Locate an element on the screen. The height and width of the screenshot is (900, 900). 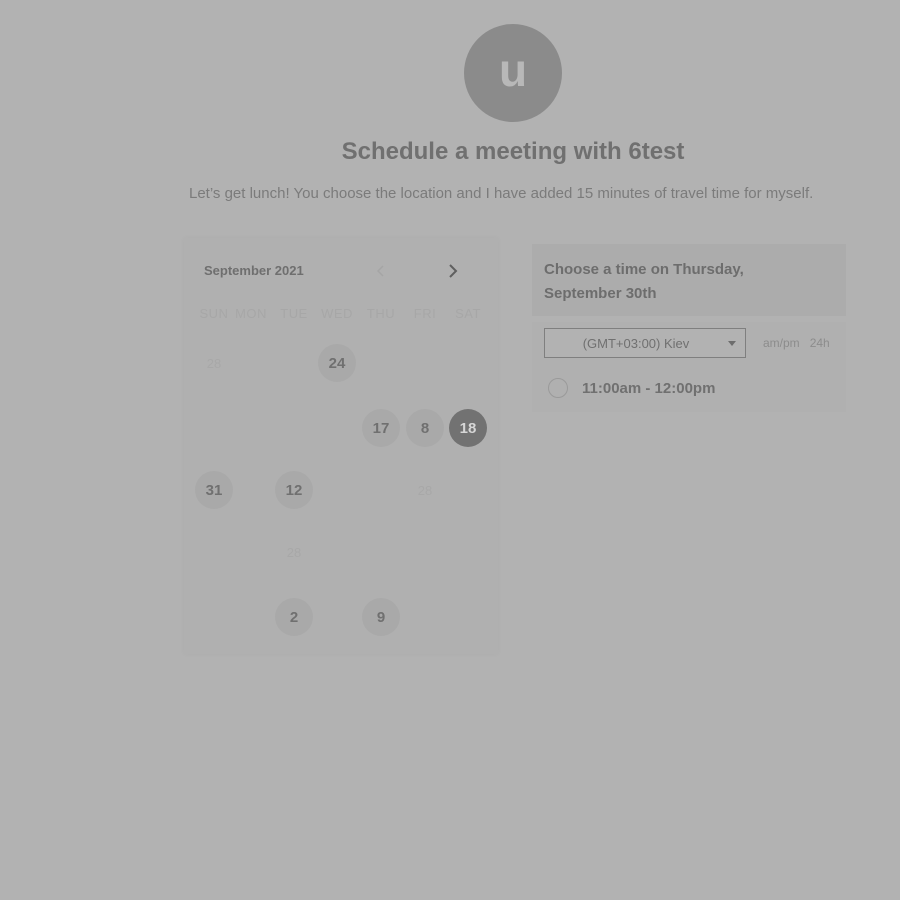
time-format-toggle: am/pm 24h is located at coordinates (796, 343).